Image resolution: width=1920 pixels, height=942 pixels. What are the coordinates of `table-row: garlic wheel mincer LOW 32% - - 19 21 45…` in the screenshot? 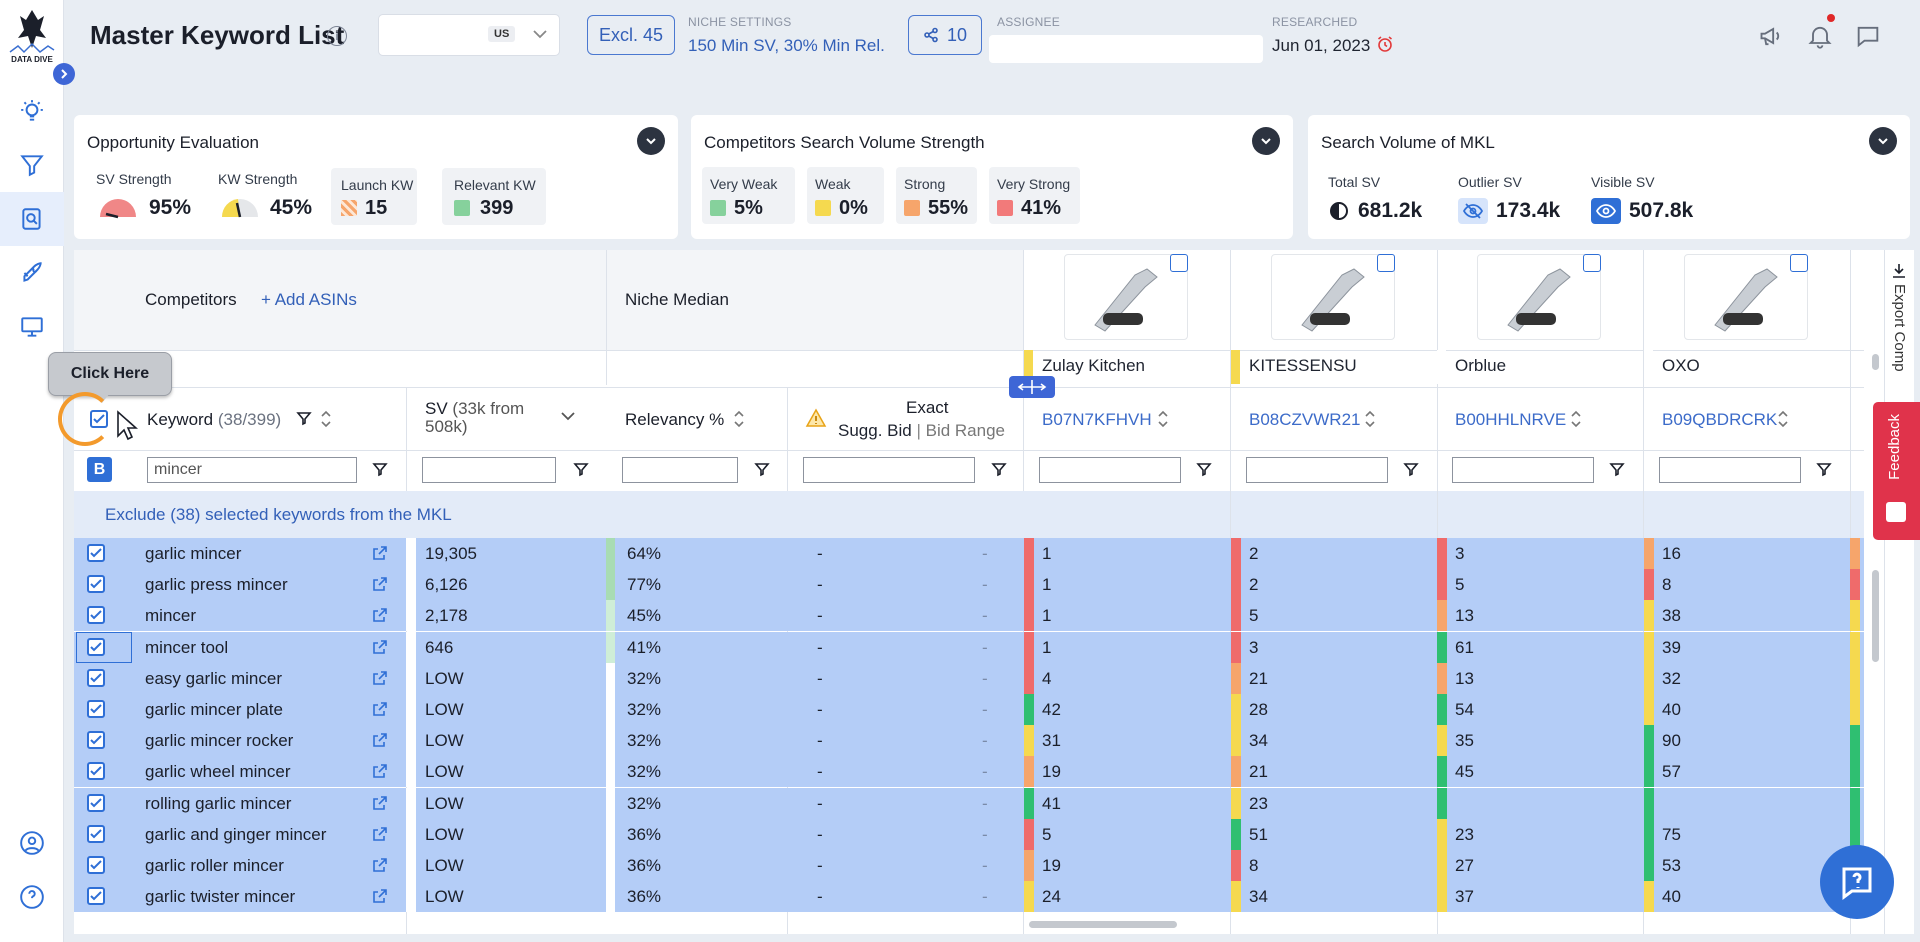 It's located at (969, 772).